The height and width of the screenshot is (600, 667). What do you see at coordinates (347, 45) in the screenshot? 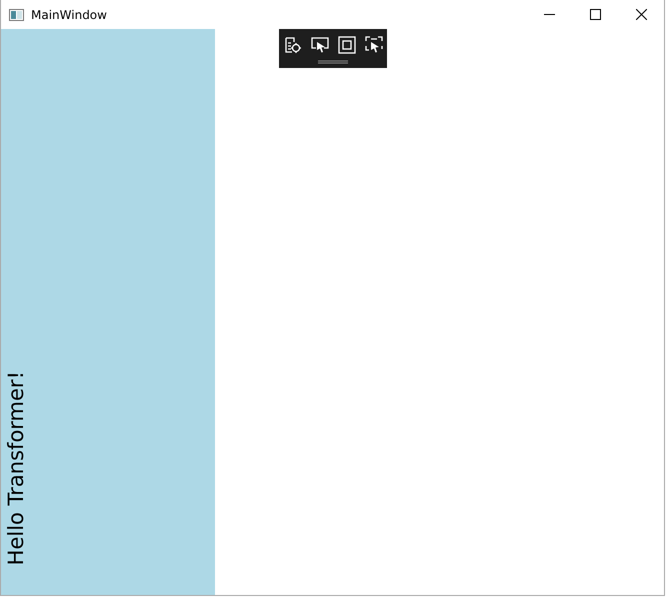
I see `frame-icon` at bounding box center [347, 45].